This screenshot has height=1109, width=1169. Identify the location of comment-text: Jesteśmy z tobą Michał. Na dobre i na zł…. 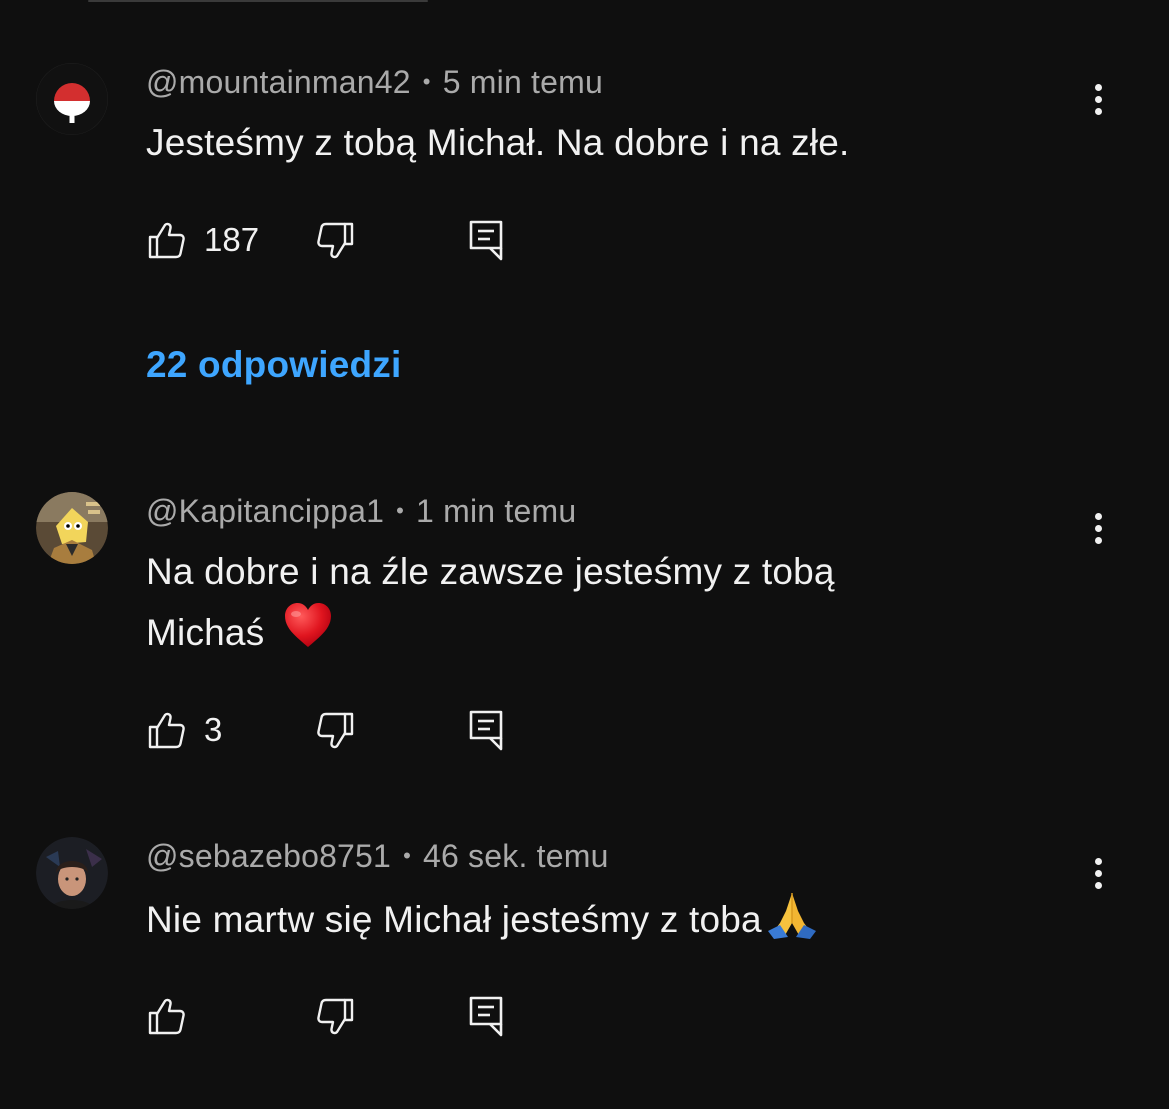
(586, 143).